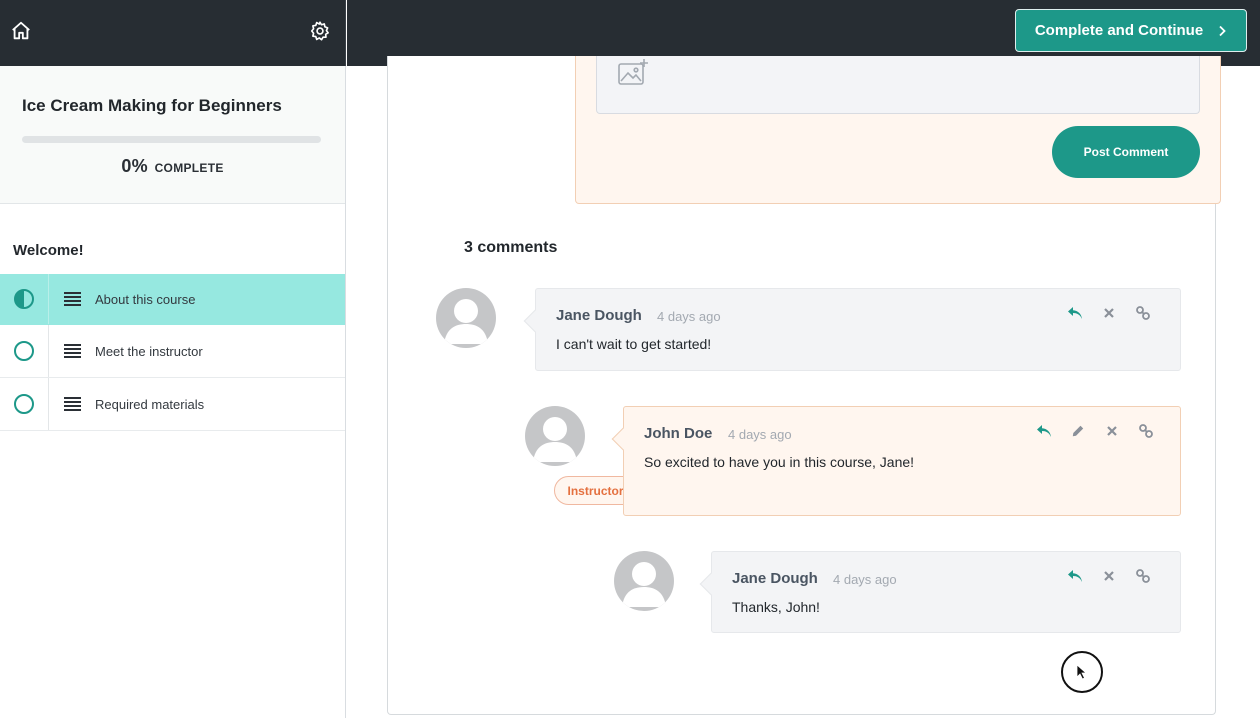 This screenshot has width=1260, height=718. What do you see at coordinates (24, 299) in the screenshot?
I see `half-circle-status-icon` at bounding box center [24, 299].